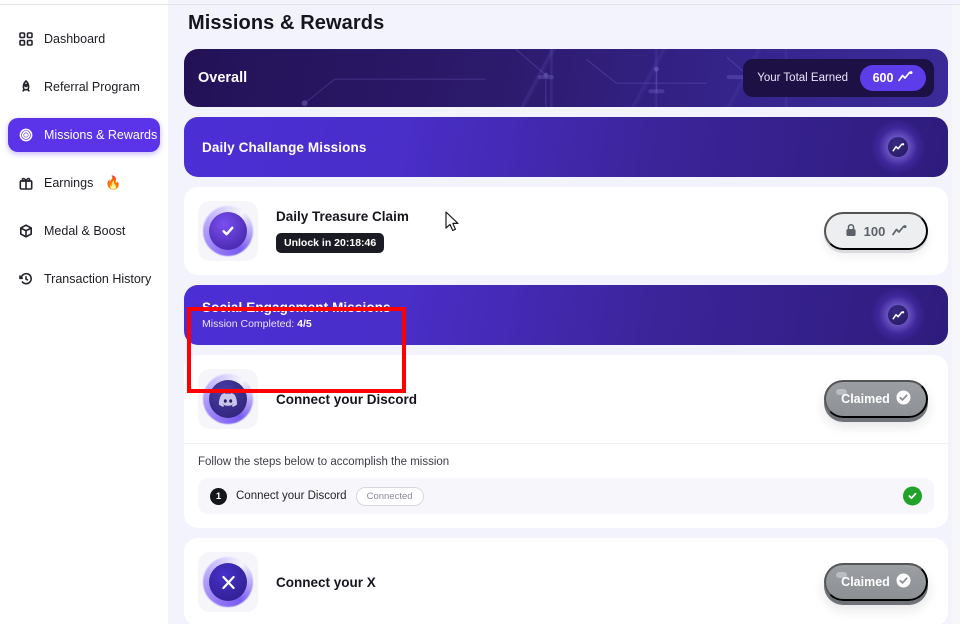 Image resolution: width=960 pixels, height=624 pixels. What do you see at coordinates (330, 243) in the screenshot?
I see `unlock-timer-badge: Unlock in 20:18:46` at bounding box center [330, 243].